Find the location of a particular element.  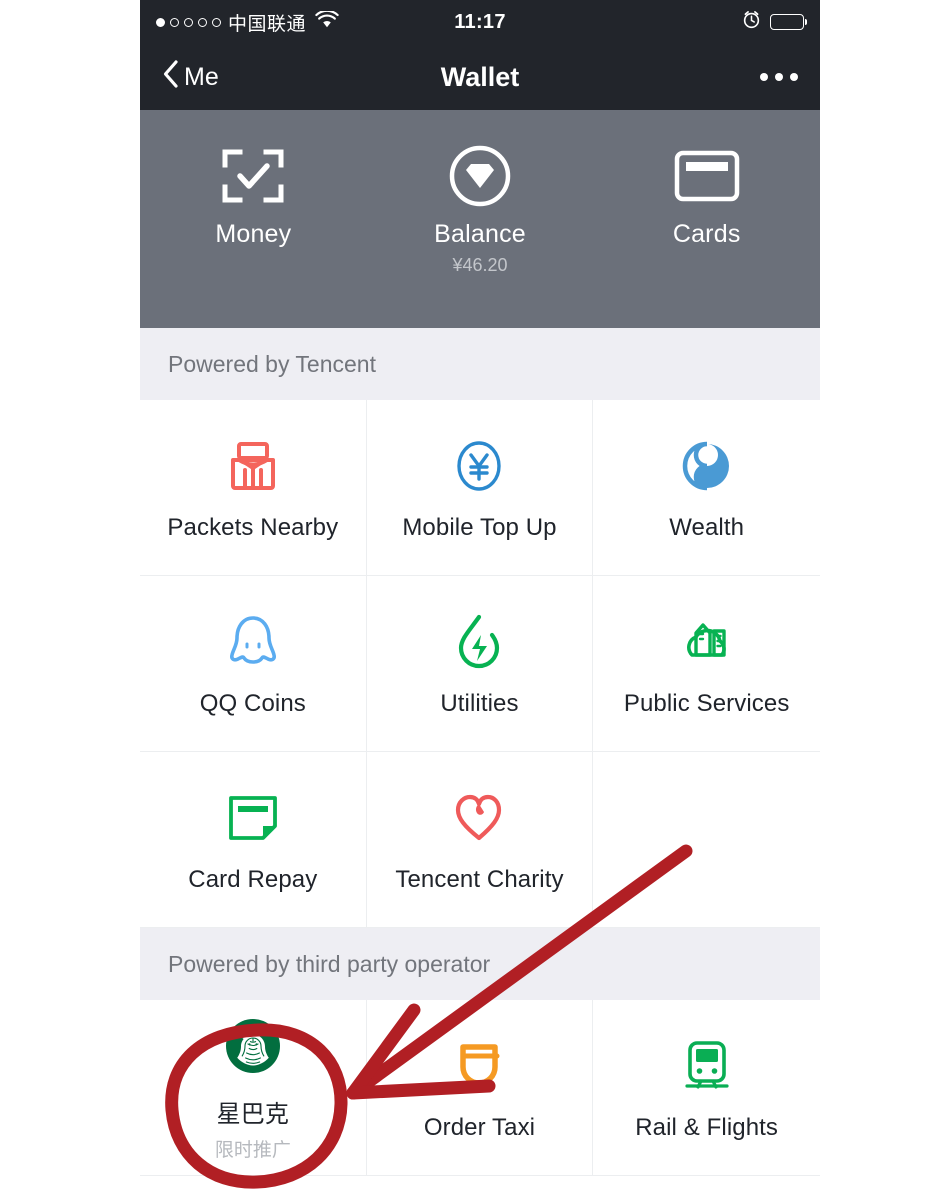

grid-item-label: Public Services is located at coordinates (706, 703).